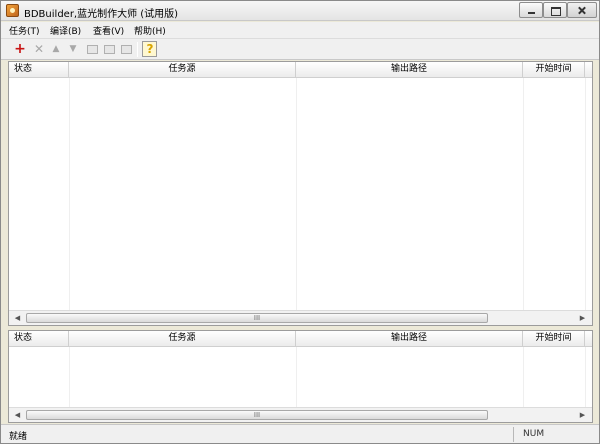 The width and height of the screenshot is (600, 444). I want to click on task-list-hscrollbar: ◀ III ▶, so click(300, 317).